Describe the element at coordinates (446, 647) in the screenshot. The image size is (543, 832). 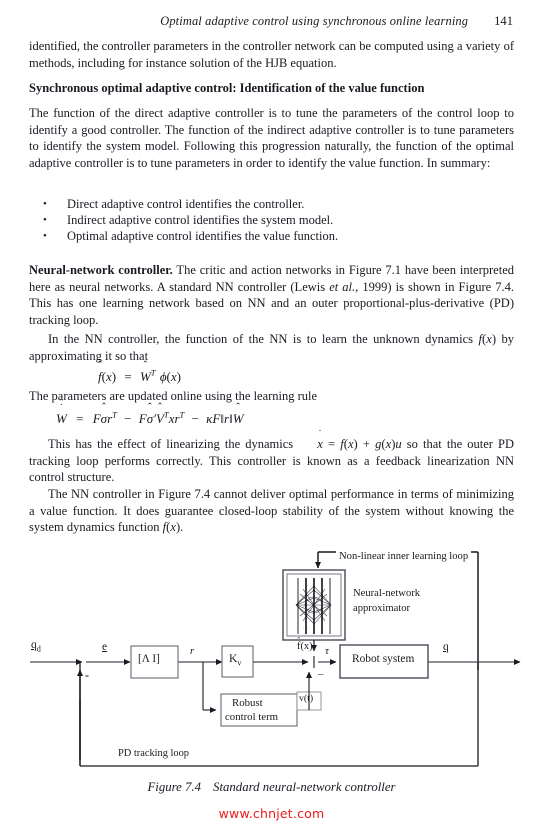
I see `figure-label-q-out: q` at that location.